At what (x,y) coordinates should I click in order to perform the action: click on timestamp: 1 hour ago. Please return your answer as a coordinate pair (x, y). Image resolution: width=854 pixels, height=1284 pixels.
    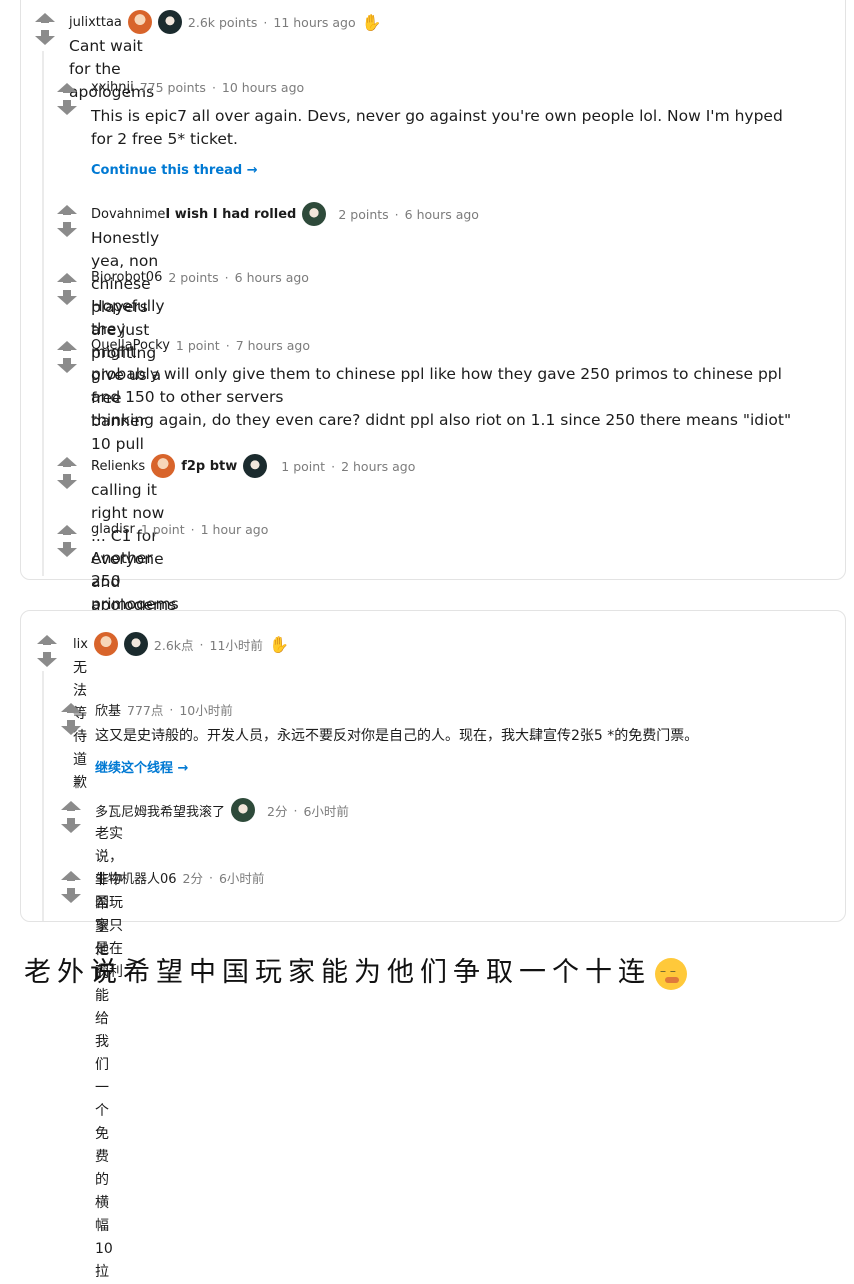
    Looking at the image, I should click on (235, 529).